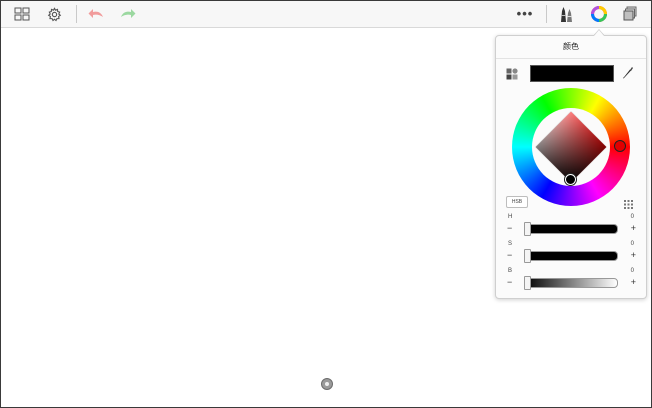  Describe the element at coordinates (572, 73) in the screenshot. I see `current-color-well` at that location.